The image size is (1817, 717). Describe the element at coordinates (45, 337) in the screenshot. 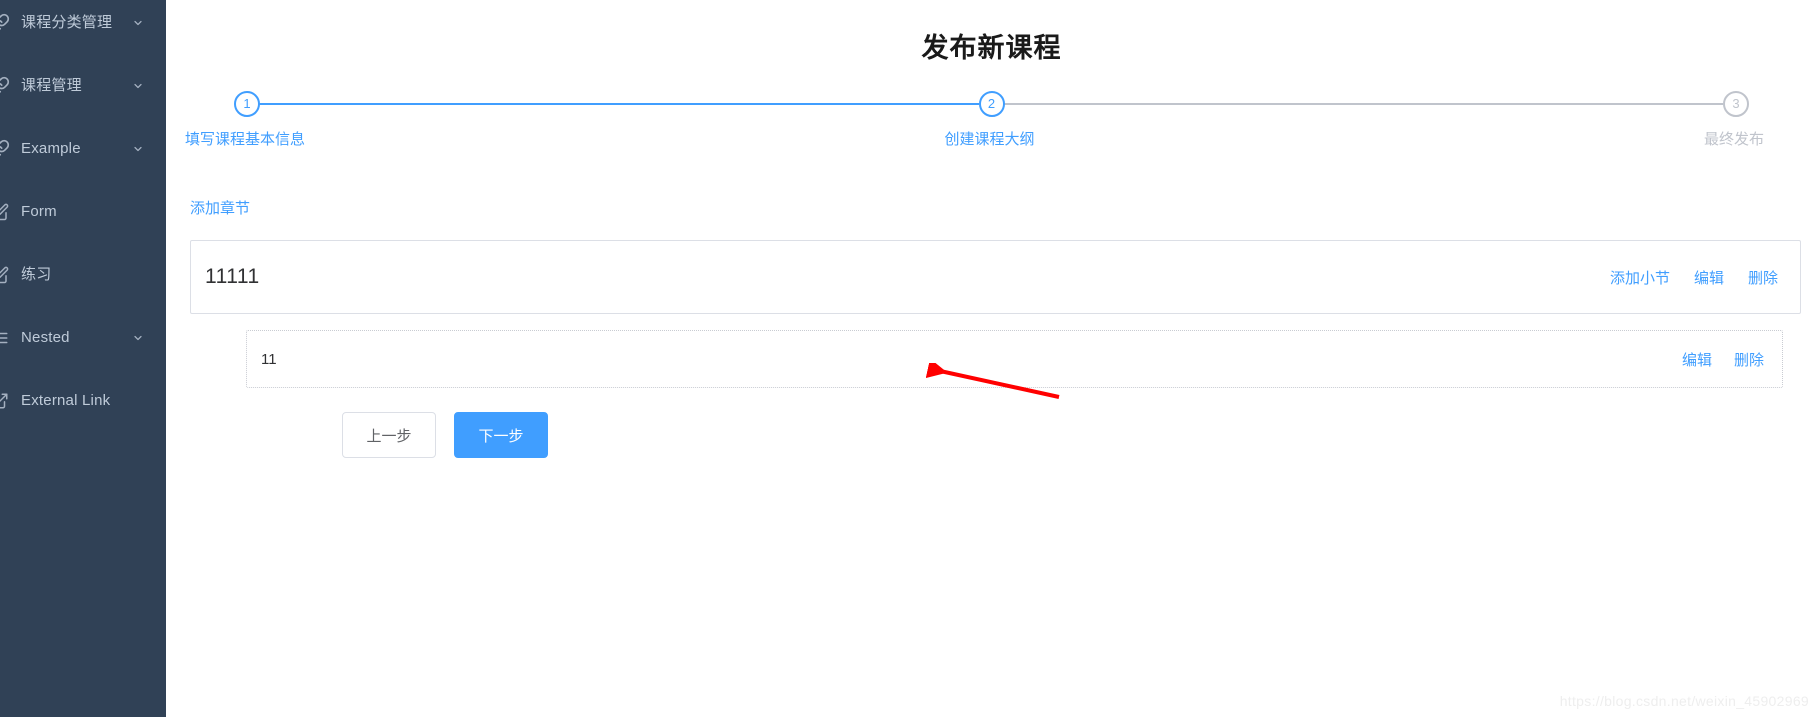

I see `sidebar-item-label: Nested` at that location.